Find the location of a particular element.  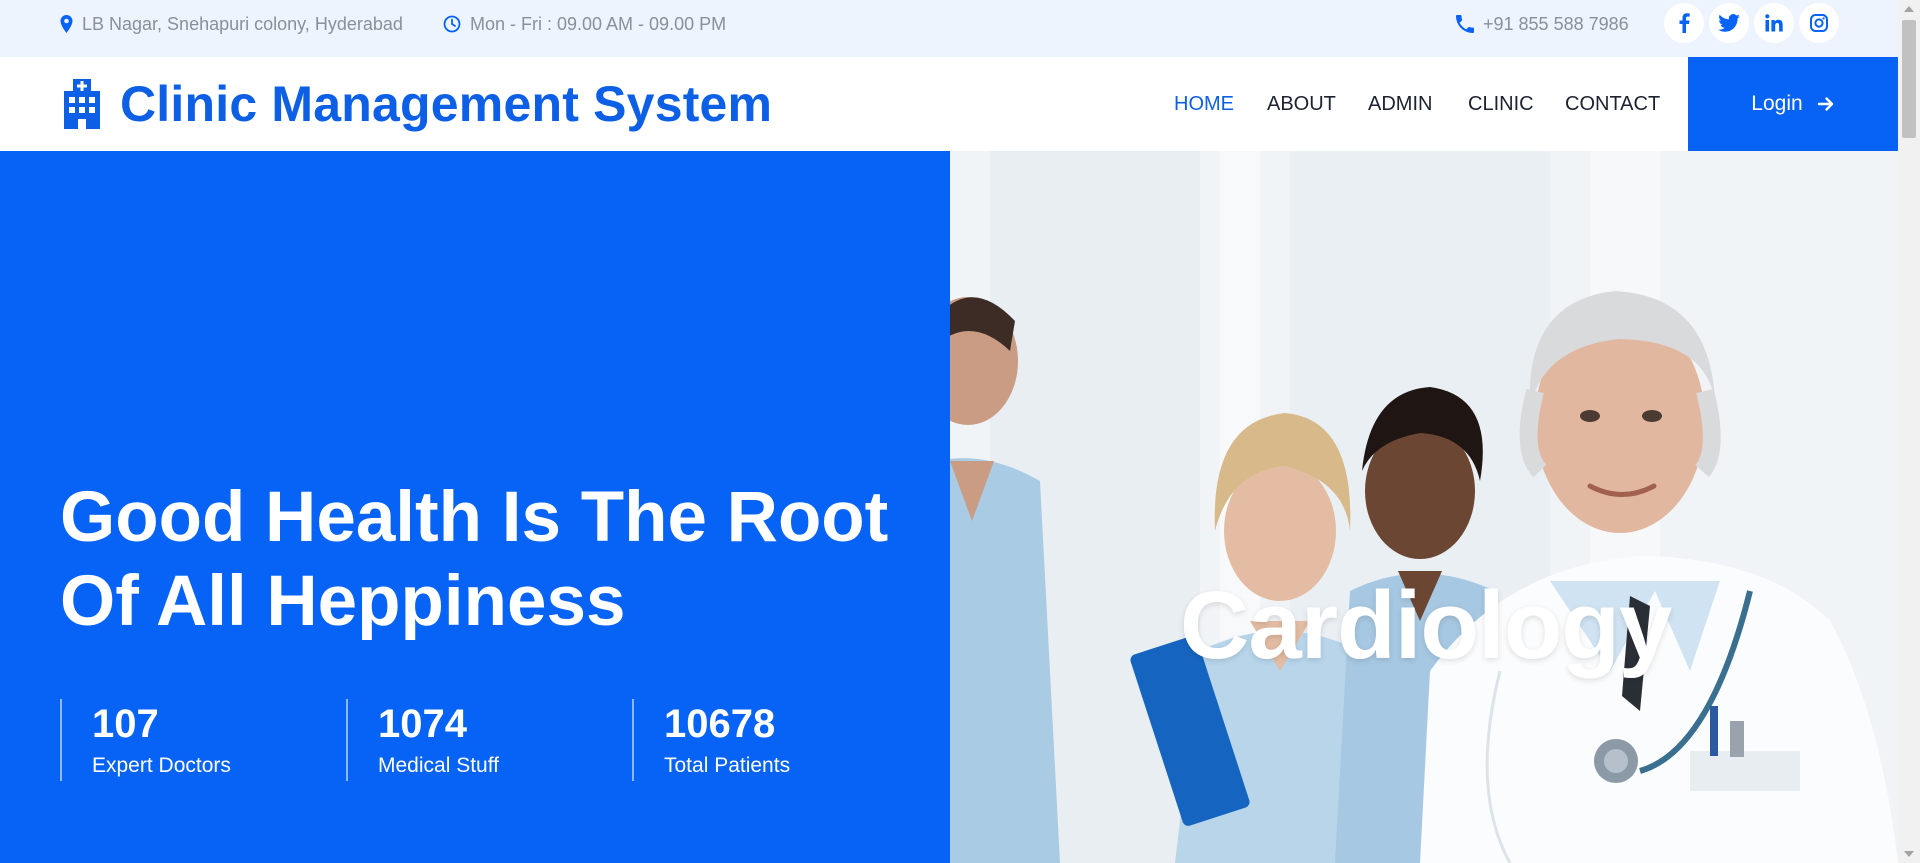

map-marker-icon is located at coordinates (66, 24).